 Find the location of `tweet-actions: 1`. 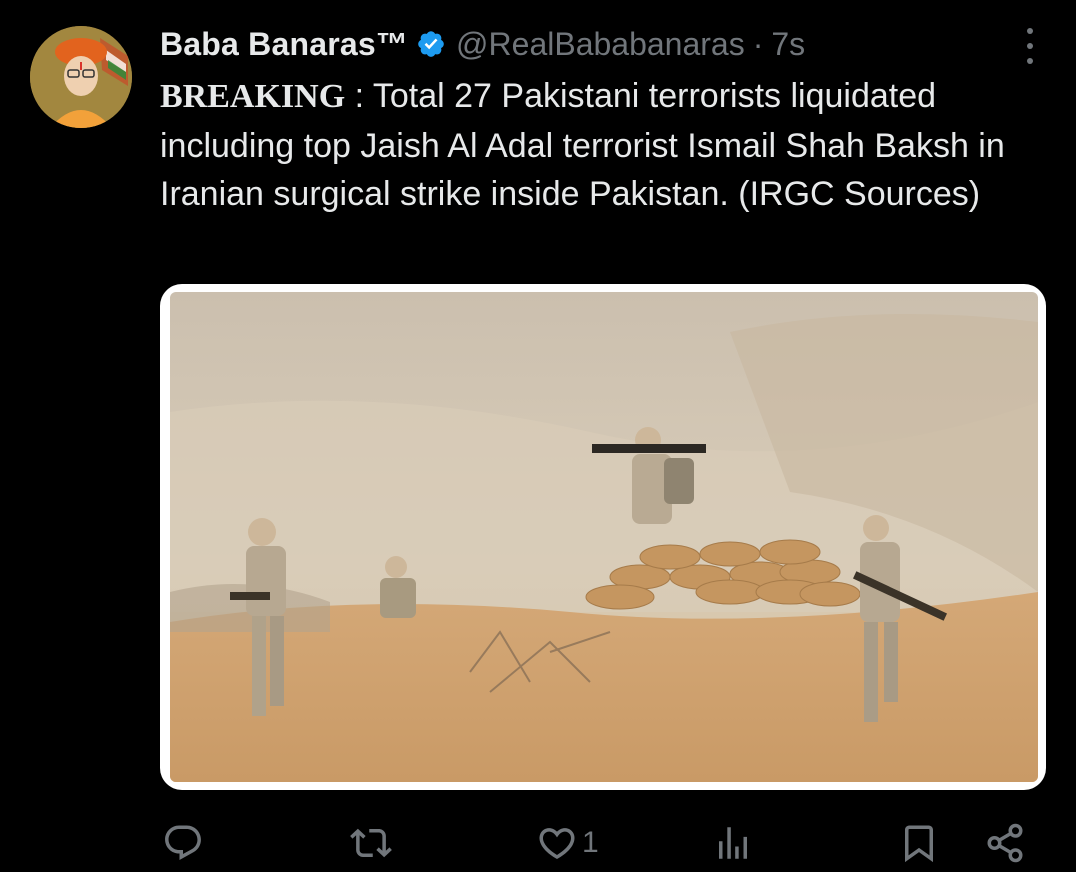

tweet-actions: 1 is located at coordinates (538, 843).